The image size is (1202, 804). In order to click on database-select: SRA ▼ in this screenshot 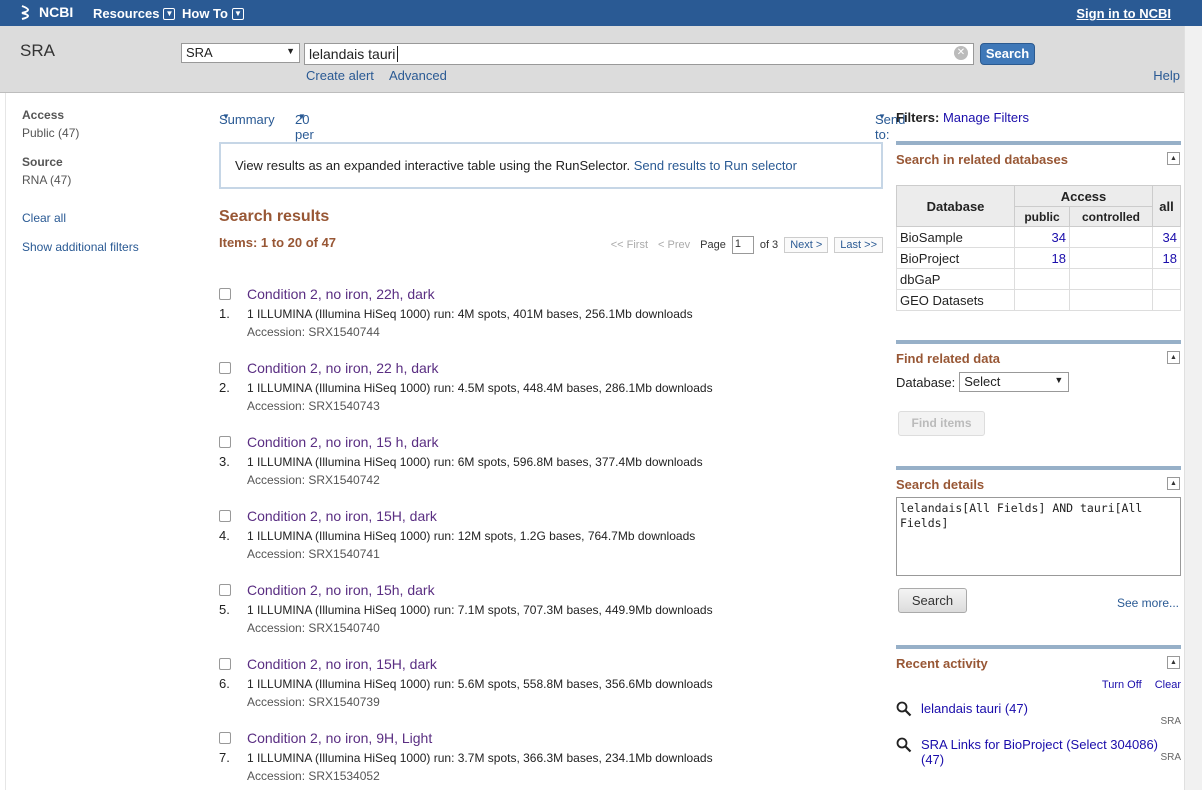, I will do `click(240, 53)`.